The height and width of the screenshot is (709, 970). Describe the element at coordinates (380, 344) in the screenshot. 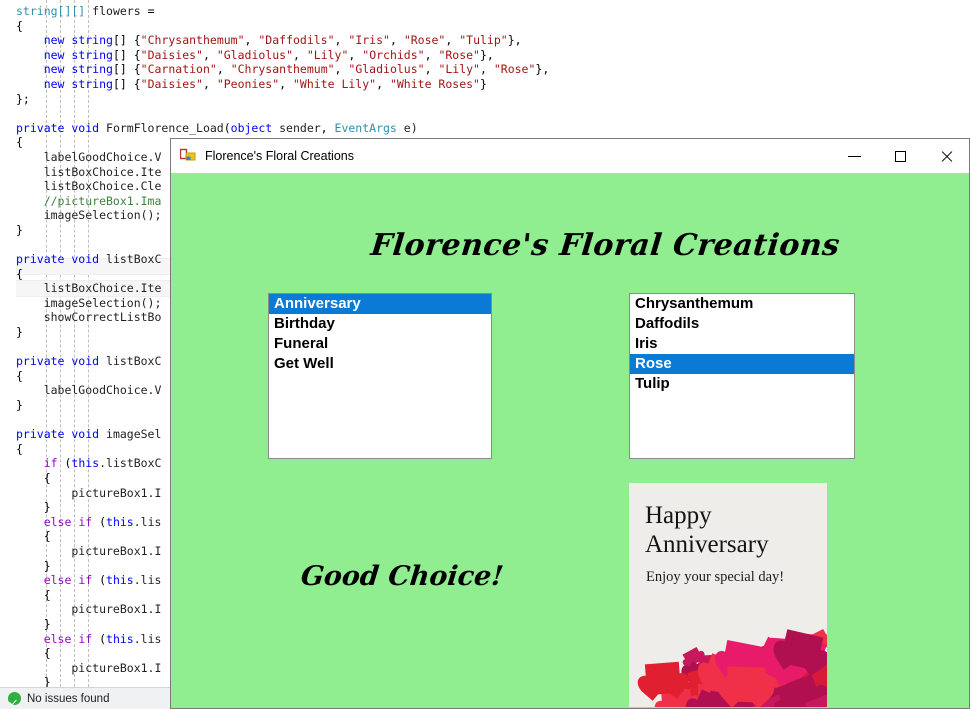

I see `list-item: Funeral` at that location.